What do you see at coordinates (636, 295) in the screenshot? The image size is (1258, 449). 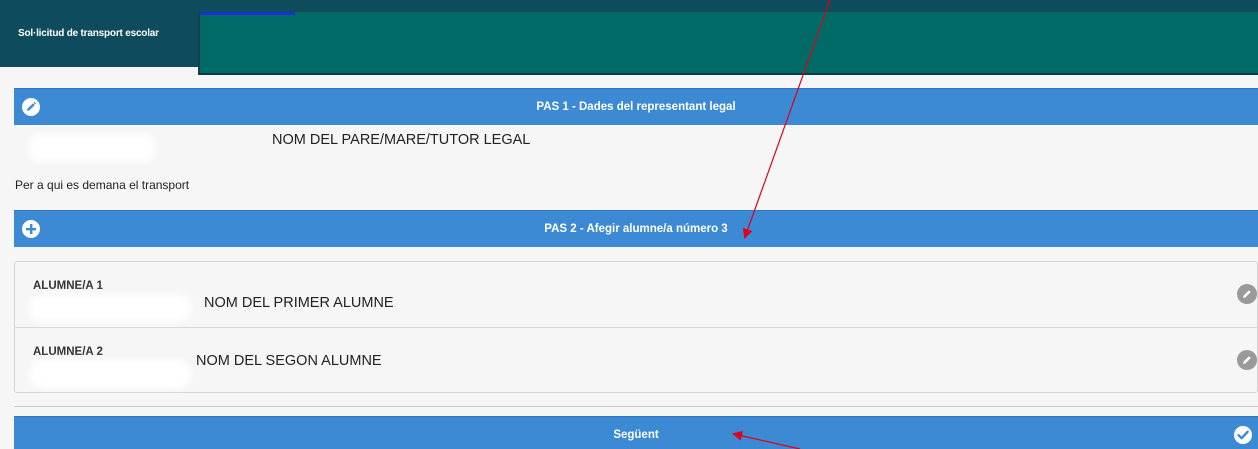 I see `list-item: ALUMNE/A 1 NOM DEL PRIMER ALUMNE` at bounding box center [636, 295].